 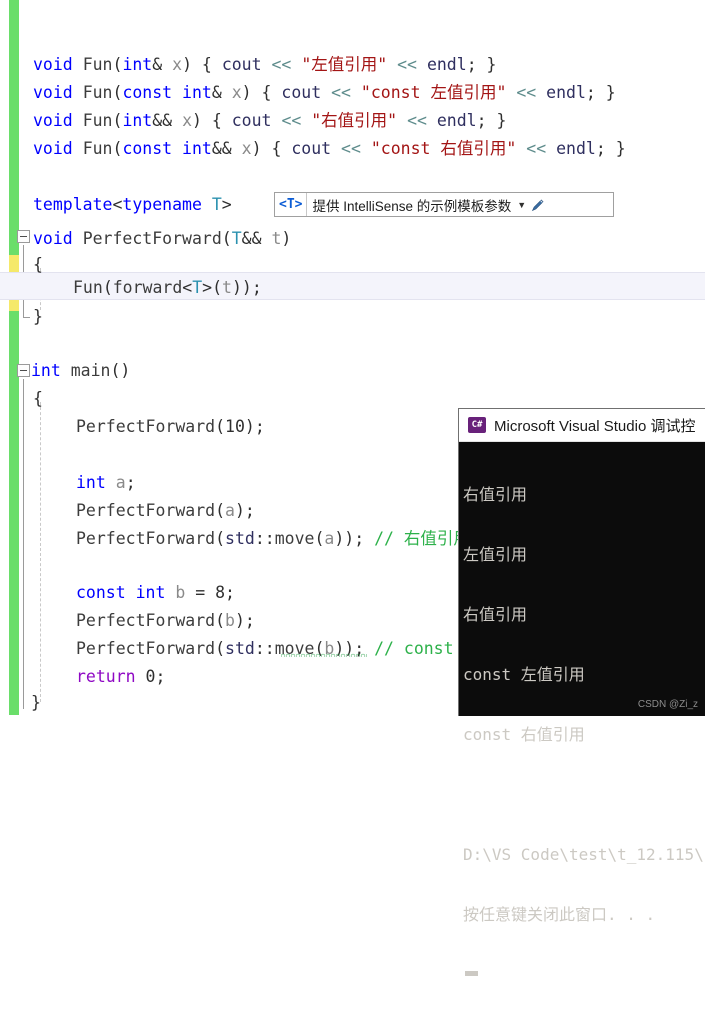 What do you see at coordinates (246, 148) in the screenshot?
I see `token-param-x-4: x` at bounding box center [246, 148].